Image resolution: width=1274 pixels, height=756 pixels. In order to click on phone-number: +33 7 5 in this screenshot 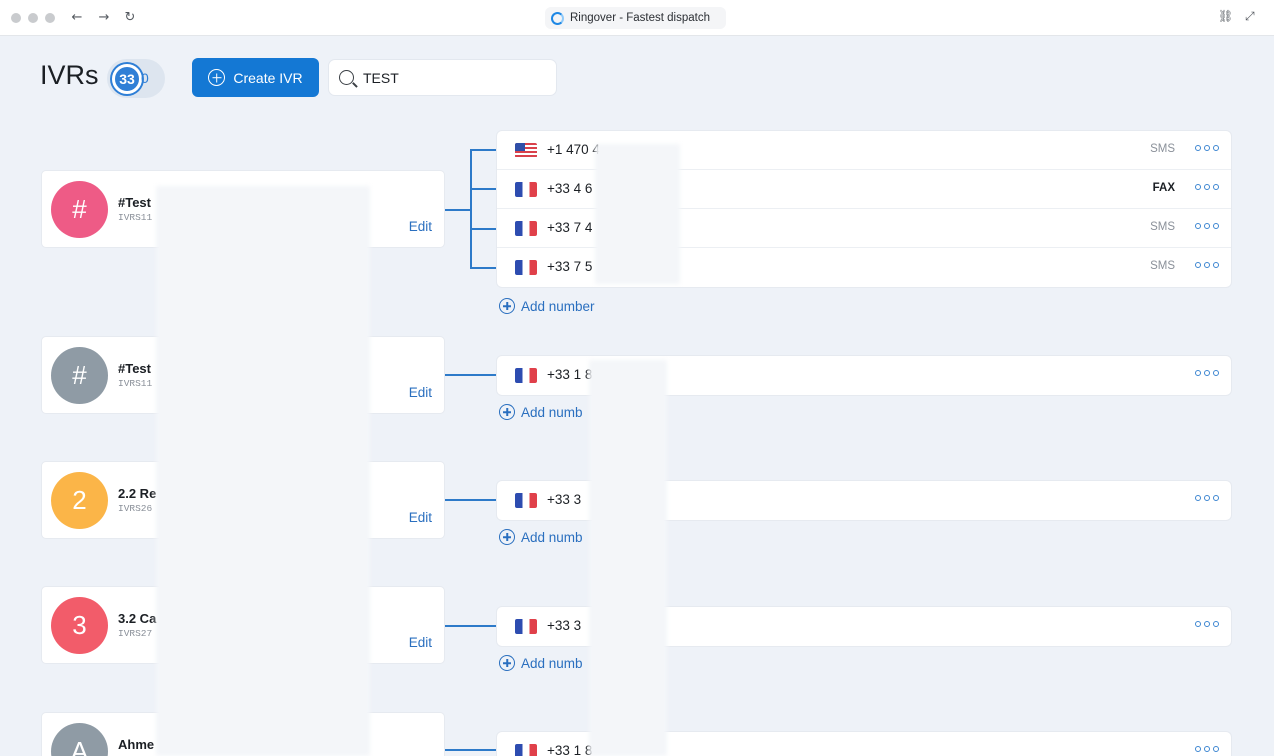, I will do `click(570, 266)`.